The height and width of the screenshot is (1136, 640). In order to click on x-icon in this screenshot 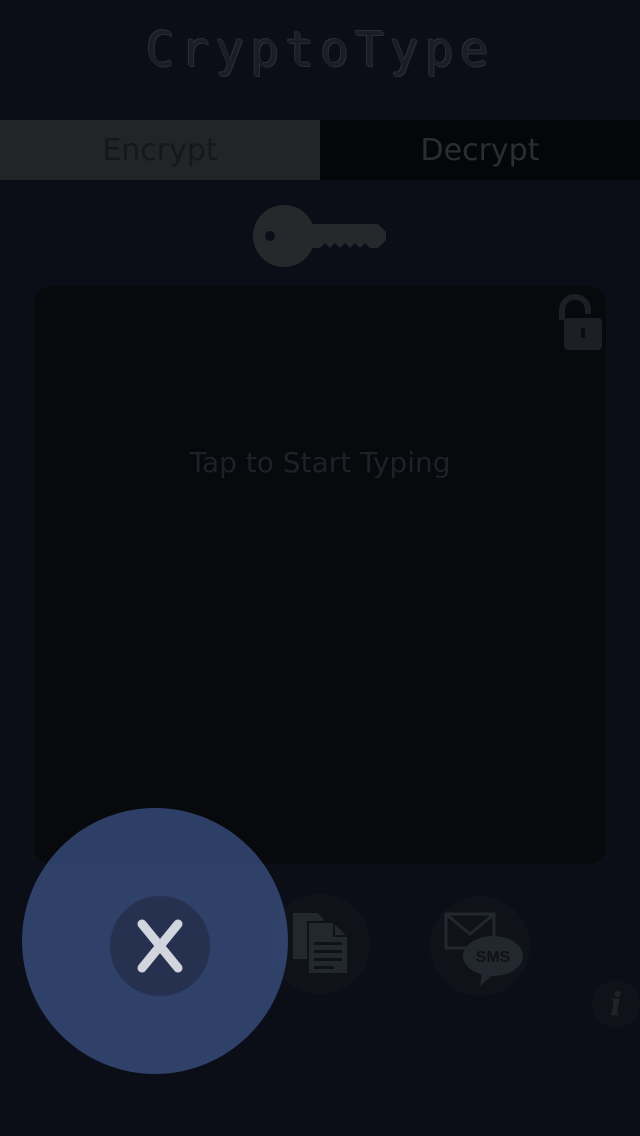, I will do `click(160, 946)`.